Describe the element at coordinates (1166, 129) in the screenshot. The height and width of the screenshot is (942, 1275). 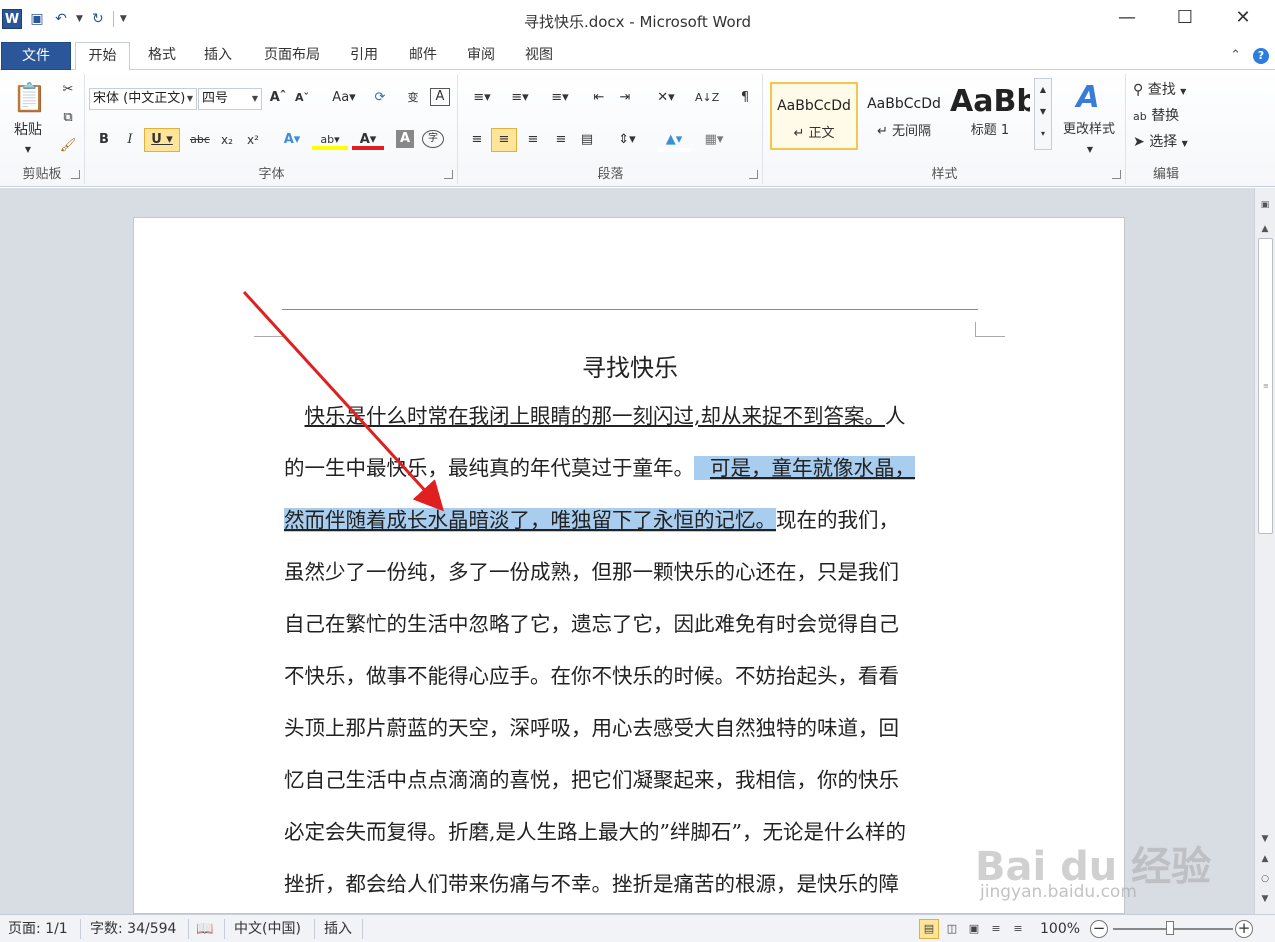
I see `editing-group: ⚲ 查找 ▼ ab 替换 ➤ 选择 ▼ 编辑` at that location.